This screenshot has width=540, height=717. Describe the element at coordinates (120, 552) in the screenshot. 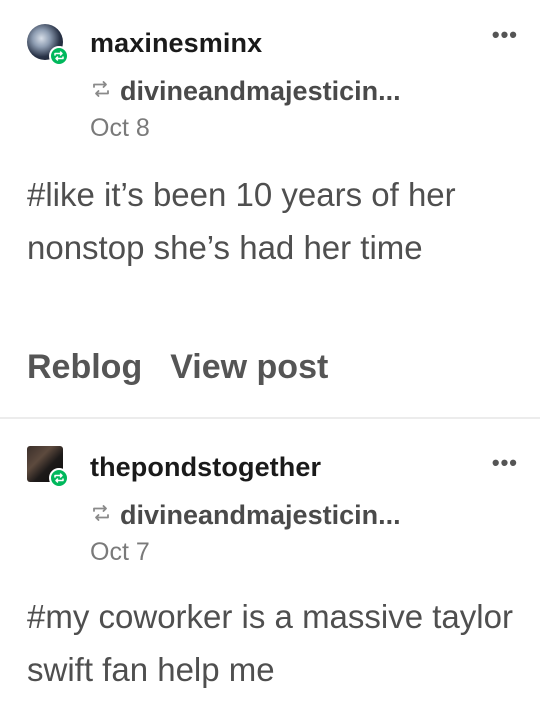

I see `post-date: Oct 7` at that location.